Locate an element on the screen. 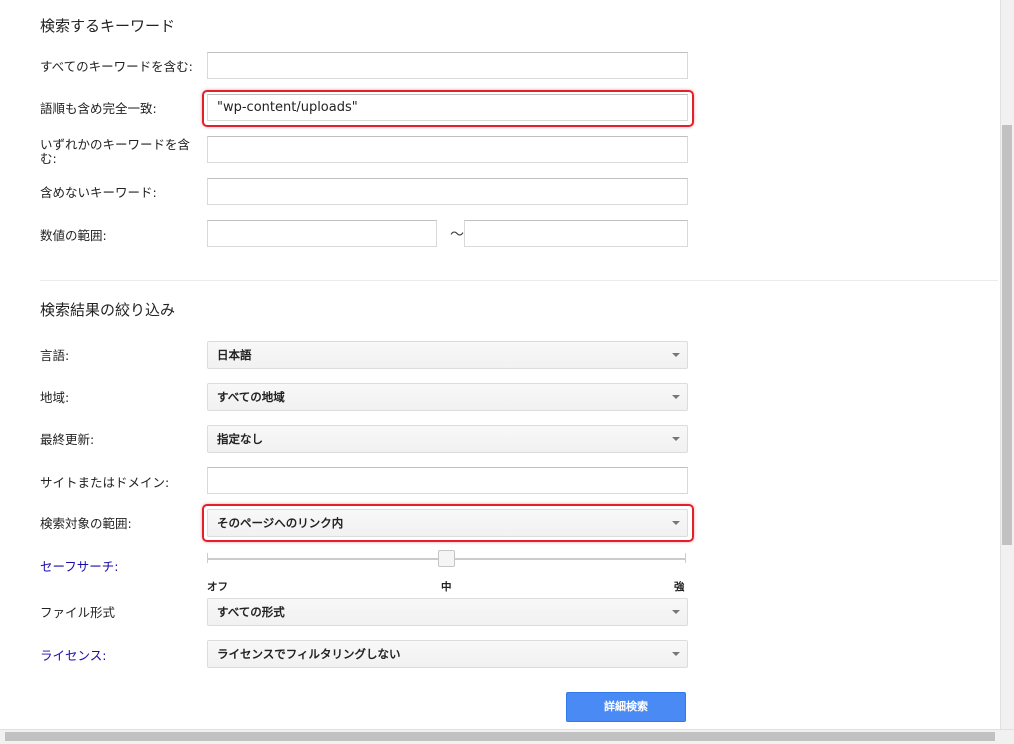  region-select: すべての地域 is located at coordinates (447, 397).